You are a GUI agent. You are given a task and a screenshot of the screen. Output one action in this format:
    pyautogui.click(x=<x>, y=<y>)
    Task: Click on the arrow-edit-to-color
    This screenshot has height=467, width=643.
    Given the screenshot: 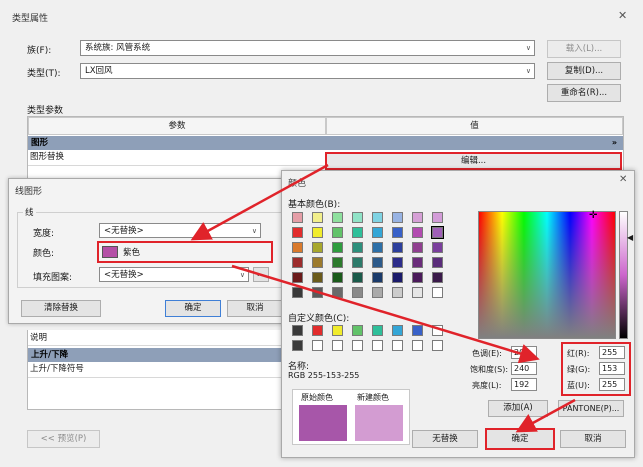 What is the action you would take?
    pyautogui.click(x=259, y=202)
    